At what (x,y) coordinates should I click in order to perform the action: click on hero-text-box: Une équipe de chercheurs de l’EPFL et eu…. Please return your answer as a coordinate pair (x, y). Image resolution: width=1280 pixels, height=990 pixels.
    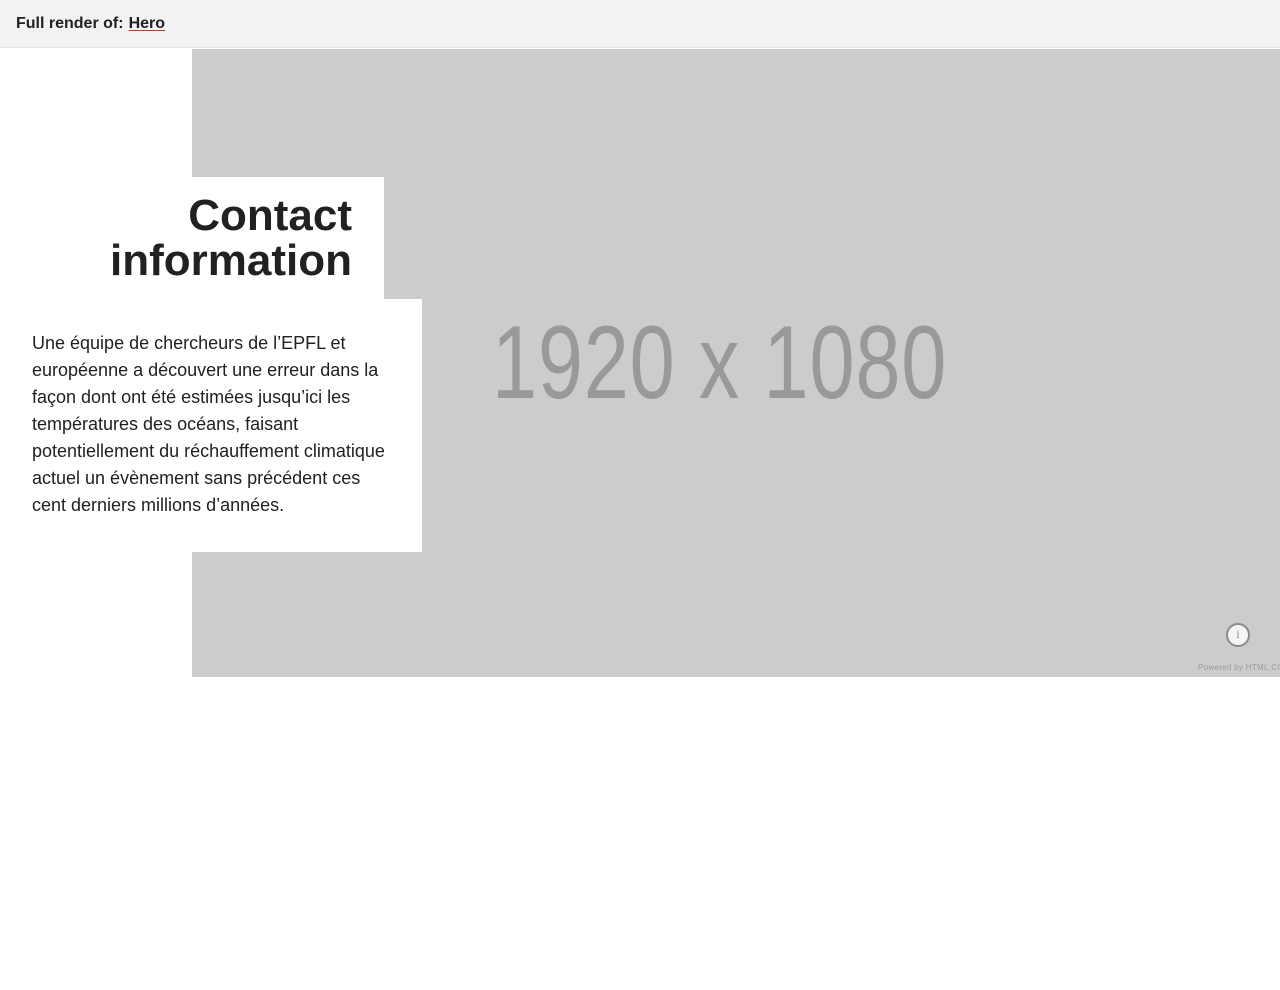
    Looking at the image, I should click on (211, 425).